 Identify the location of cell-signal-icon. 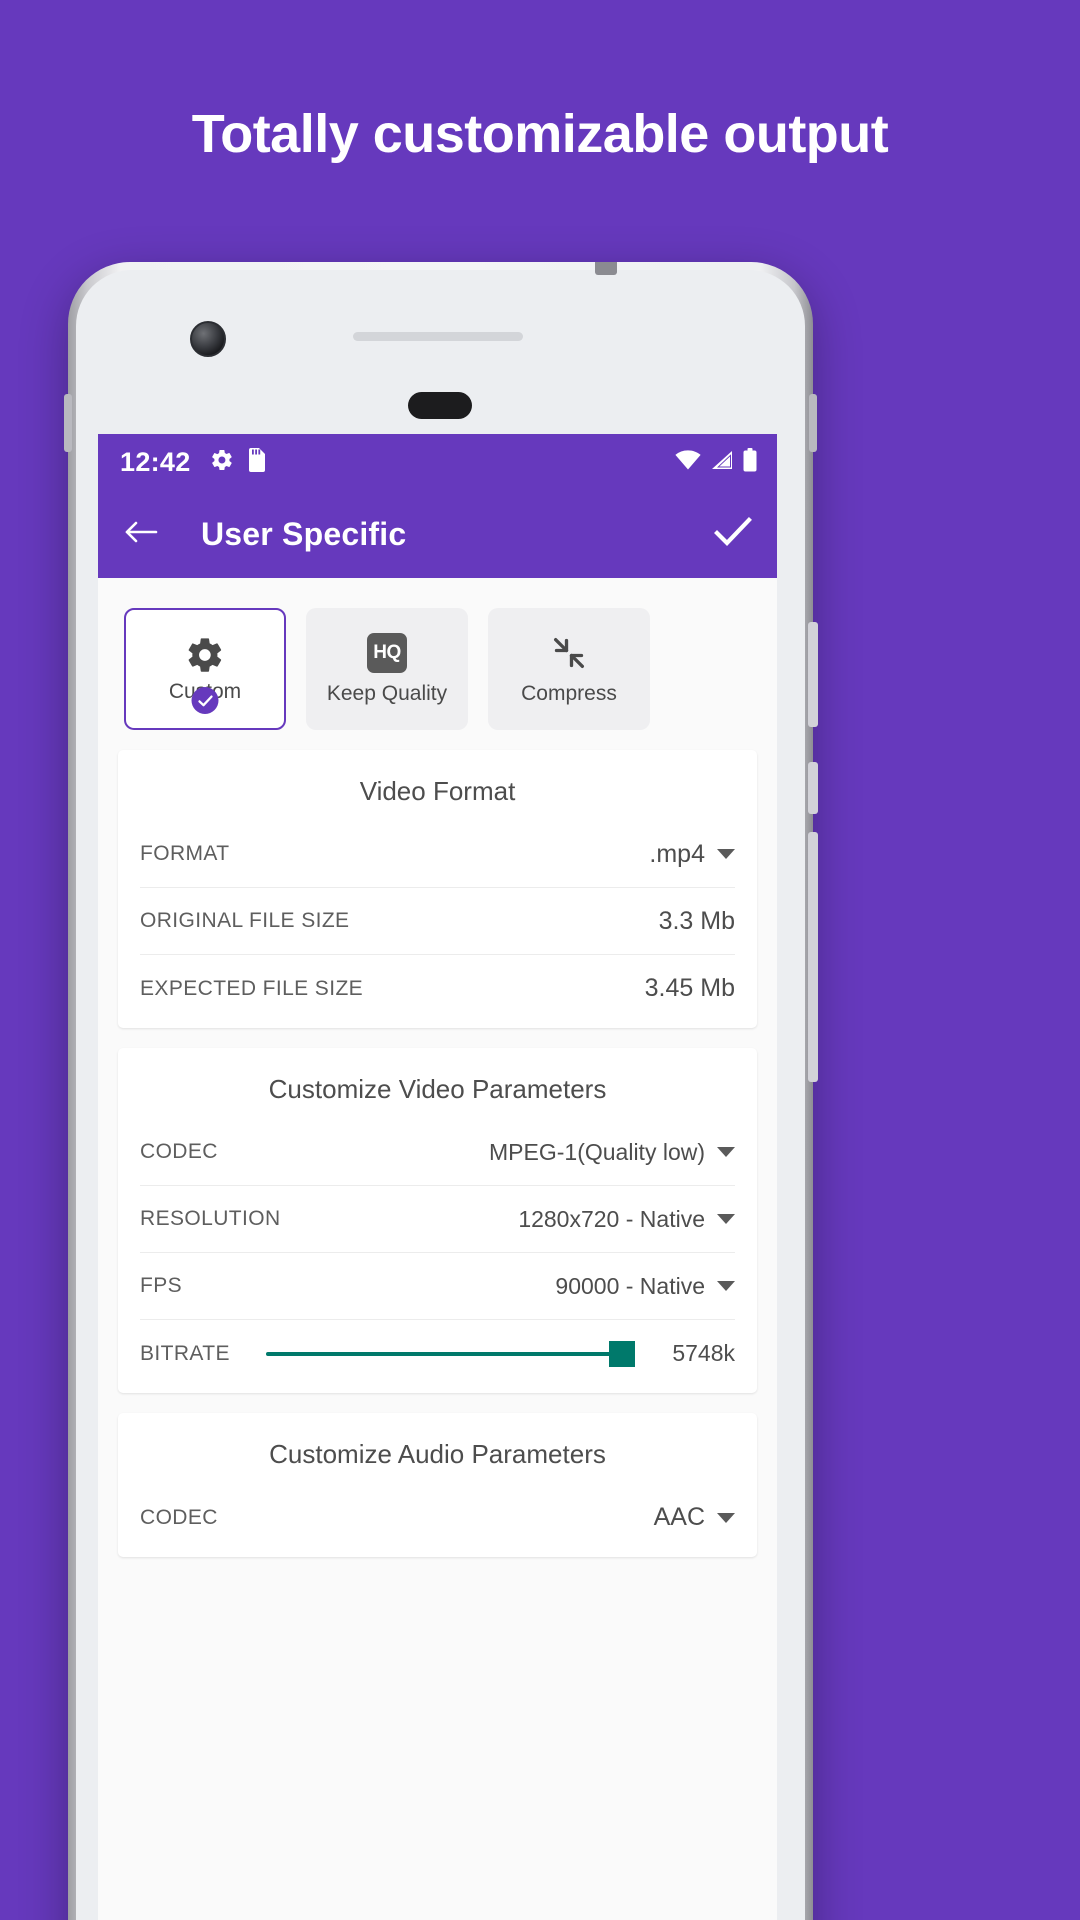
(722, 462).